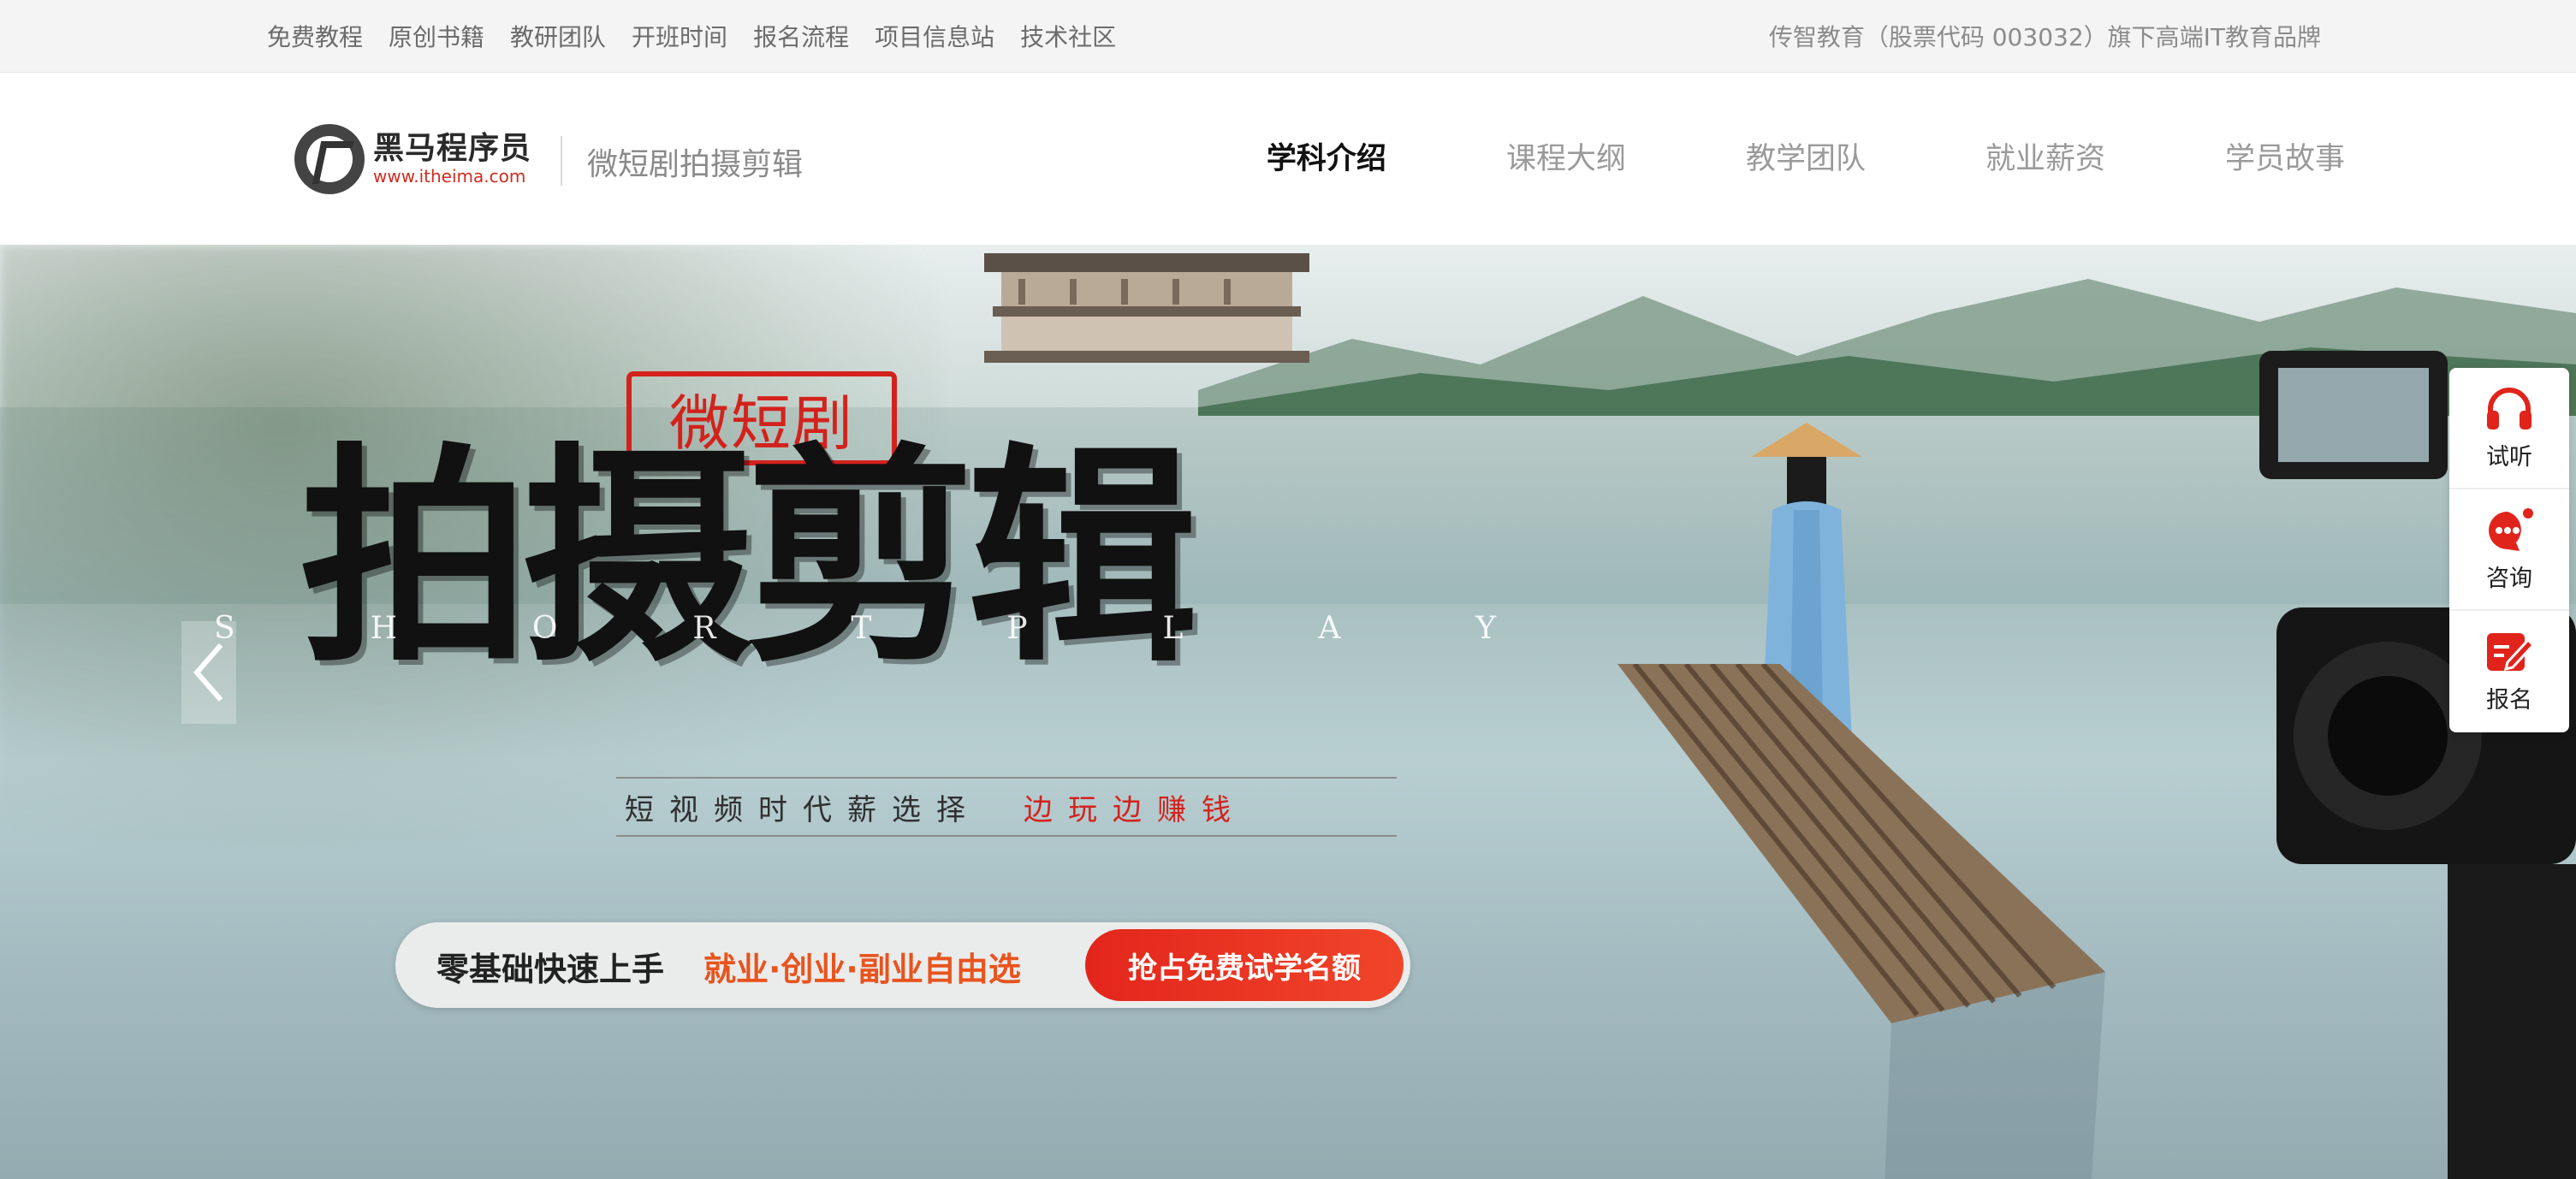 The image size is (2576, 1179). I want to click on site-logo: 黑马程序员 www.itheima.com, so click(414, 159).